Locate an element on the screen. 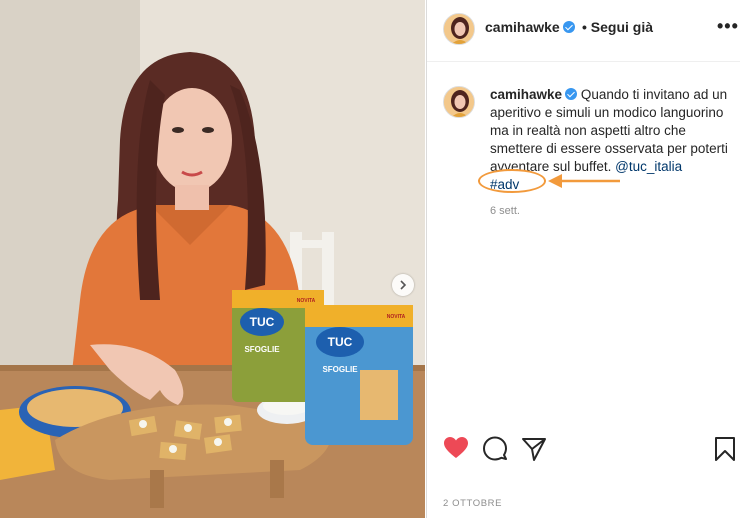  paper-plane-icon is located at coordinates (534, 449).